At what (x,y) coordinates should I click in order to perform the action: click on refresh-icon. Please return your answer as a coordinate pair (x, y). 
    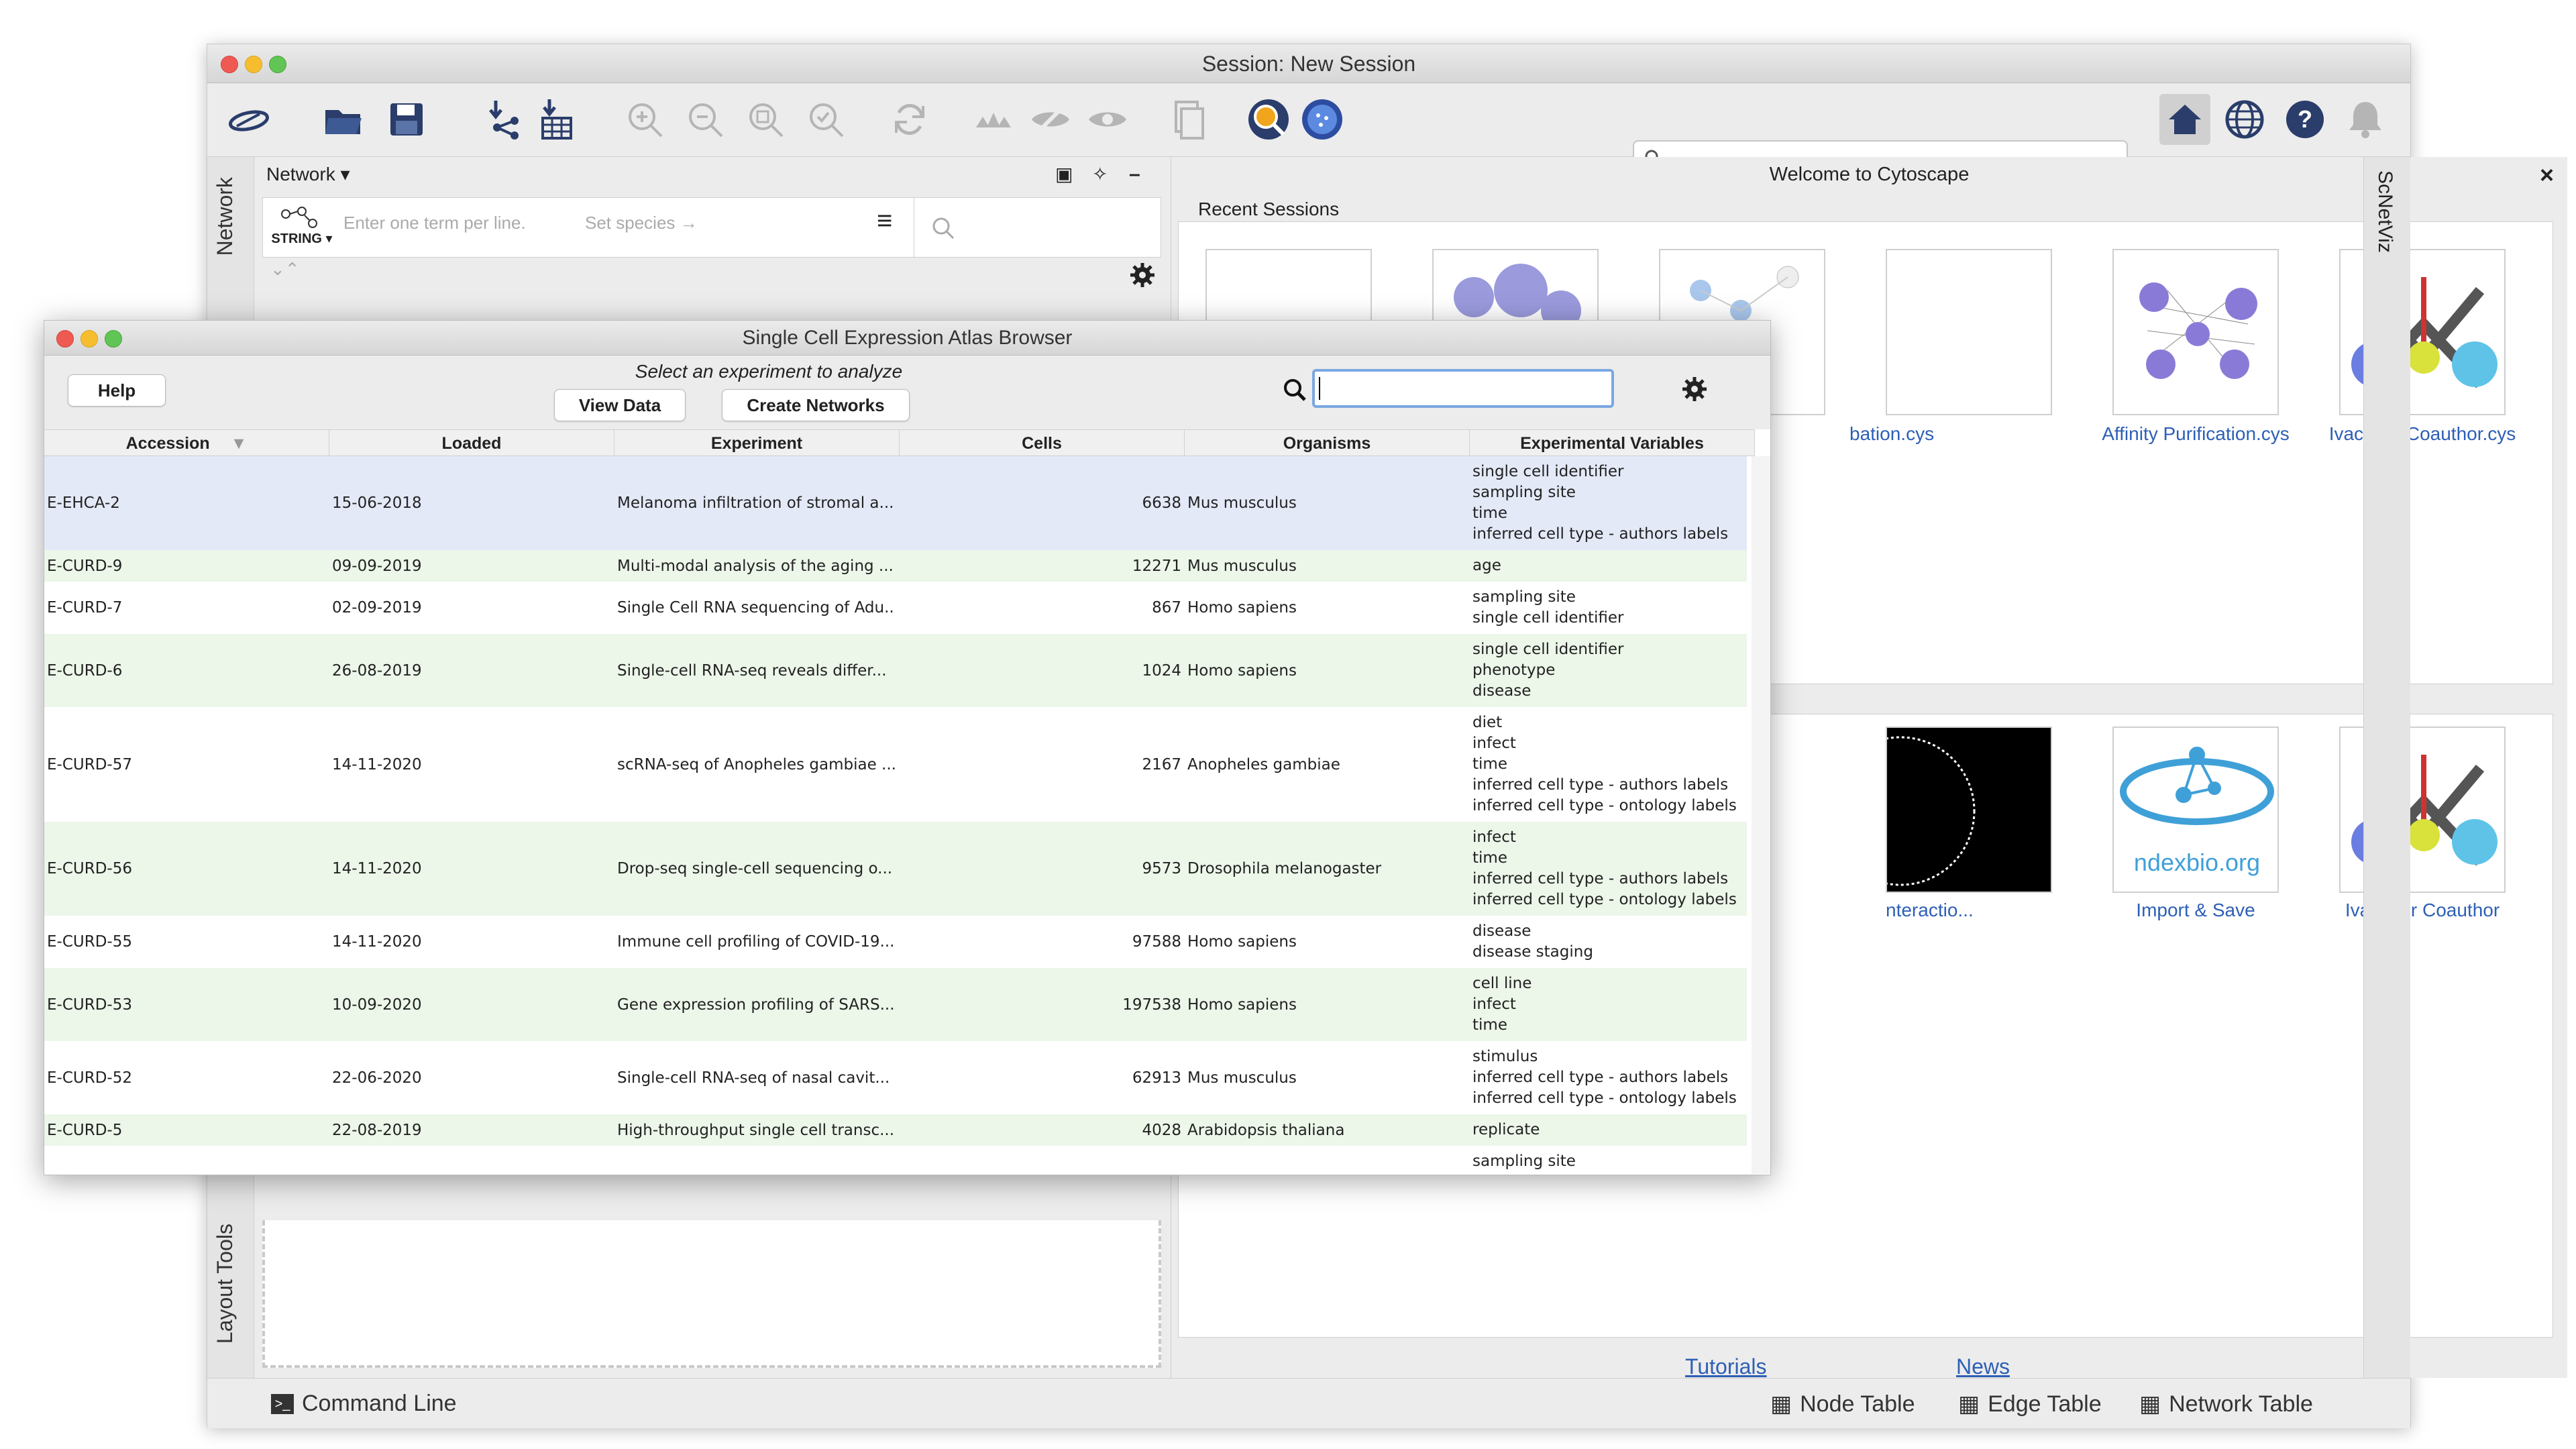
    Looking at the image, I should click on (909, 119).